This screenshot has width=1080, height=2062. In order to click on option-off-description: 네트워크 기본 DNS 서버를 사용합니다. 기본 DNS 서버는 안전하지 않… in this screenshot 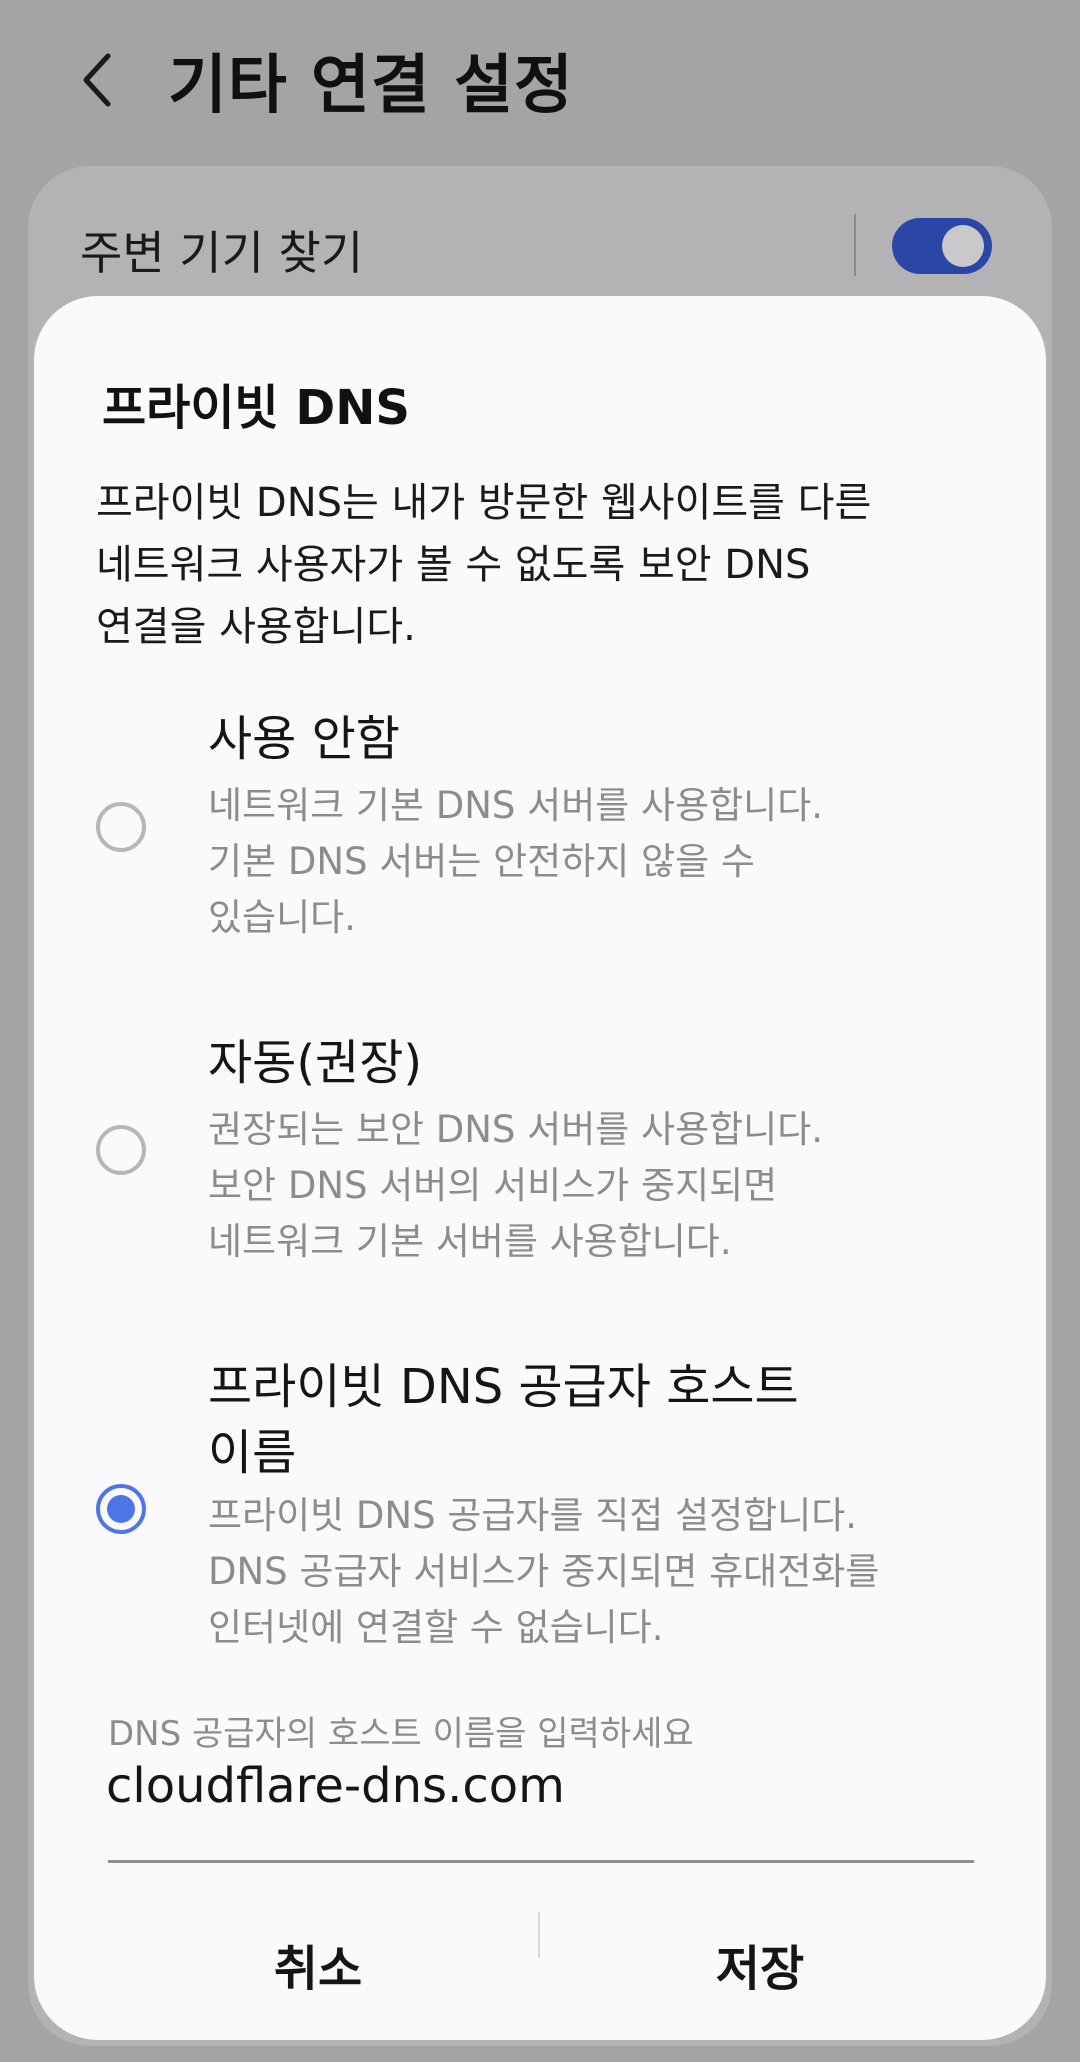, I will do `click(516, 861)`.